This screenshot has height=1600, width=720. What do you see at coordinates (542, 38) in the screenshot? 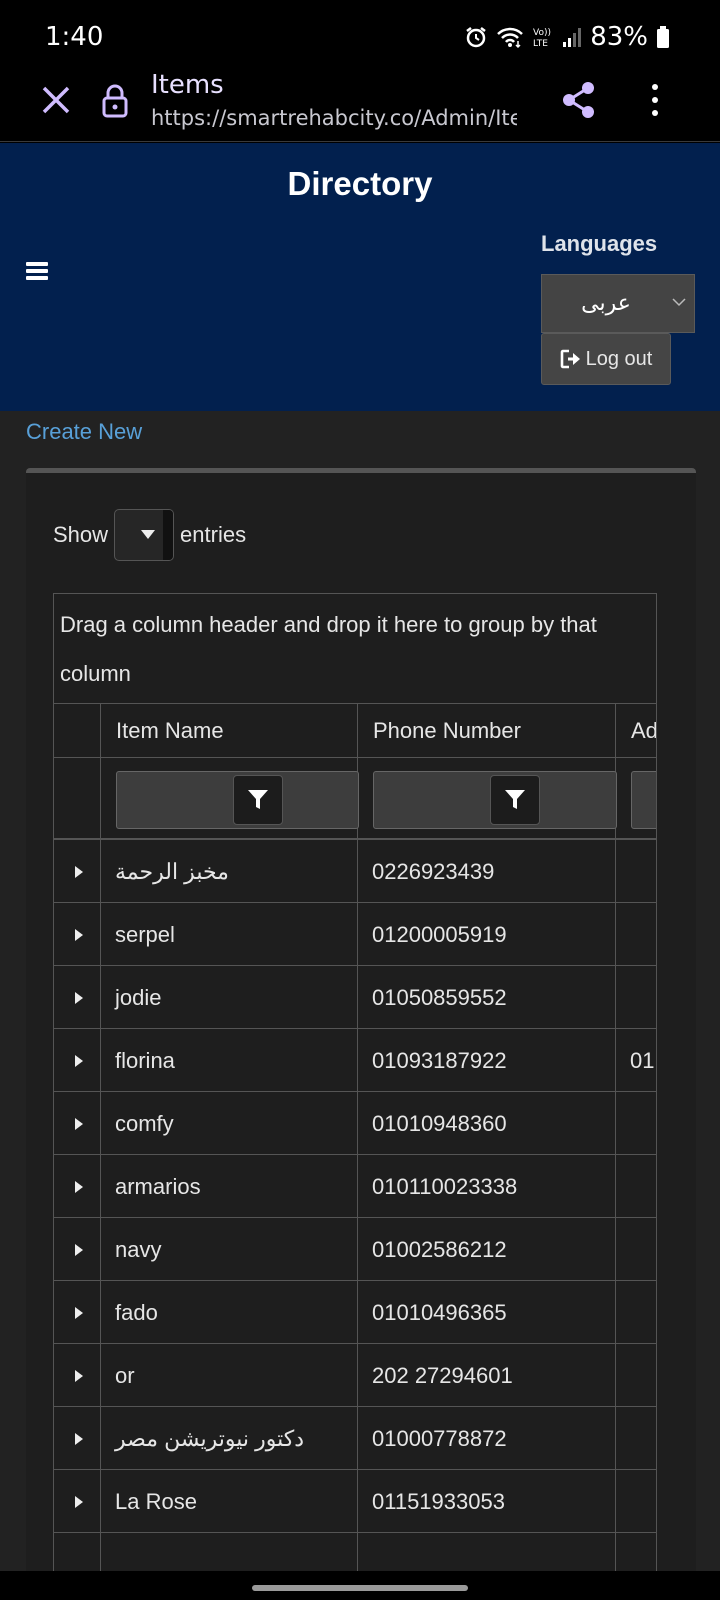
I see `volte-icon: Vo))LTE` at bounding box center [542, 38].